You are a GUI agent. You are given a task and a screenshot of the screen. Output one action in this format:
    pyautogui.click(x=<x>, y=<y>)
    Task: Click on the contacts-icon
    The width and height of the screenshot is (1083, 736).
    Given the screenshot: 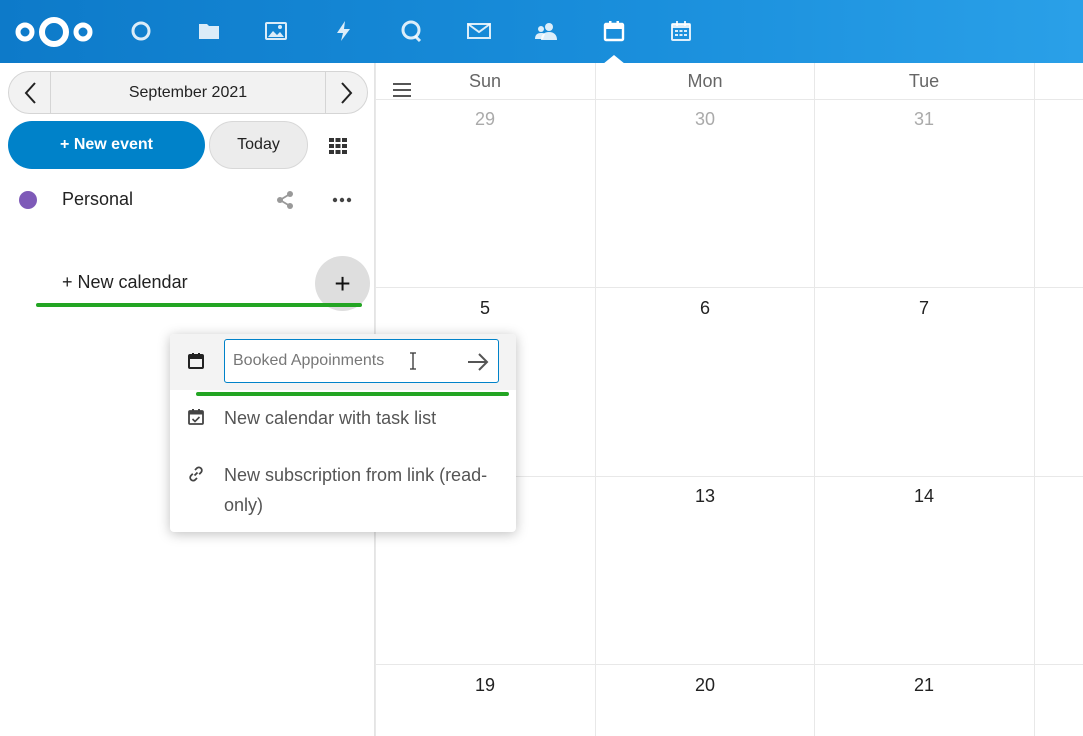 What is the action you would take?
    pyautogui.click(x=546, y=31)
    